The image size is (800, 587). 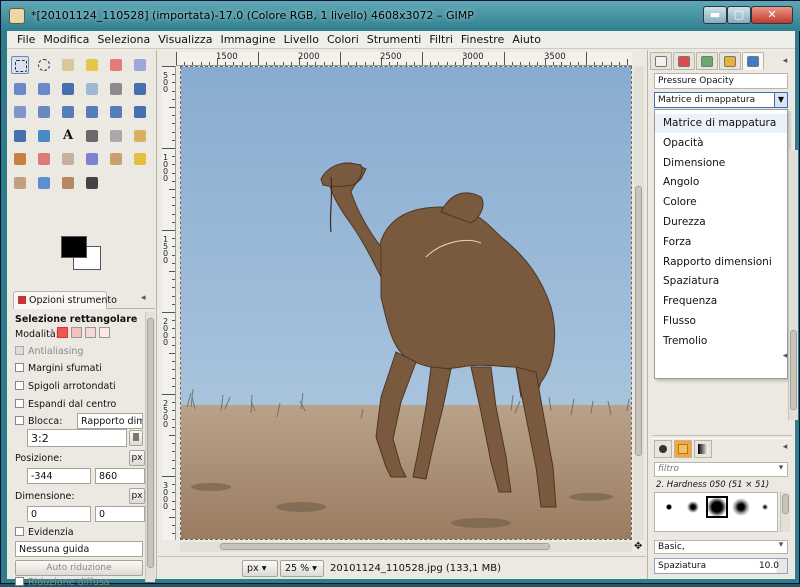 What do you see at coordinates (394, 39) in the screenshot?
I see `menu-strumenti: Strumenti` at bounding box center [394, 39].